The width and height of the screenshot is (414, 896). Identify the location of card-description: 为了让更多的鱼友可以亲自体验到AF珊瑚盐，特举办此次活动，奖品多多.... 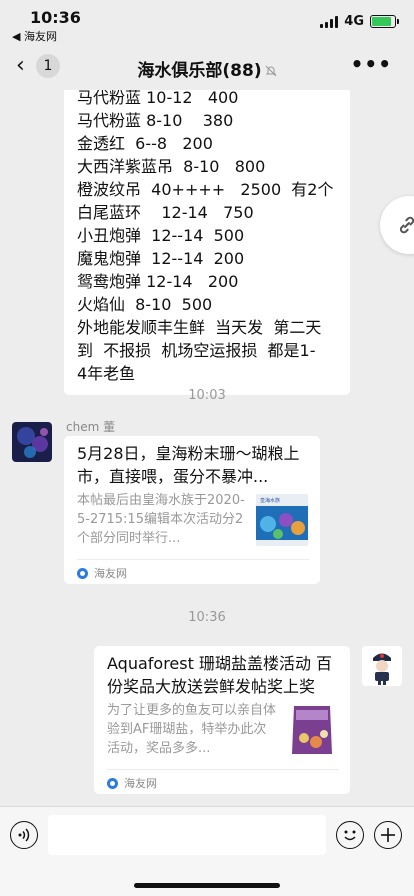
(192, 729).